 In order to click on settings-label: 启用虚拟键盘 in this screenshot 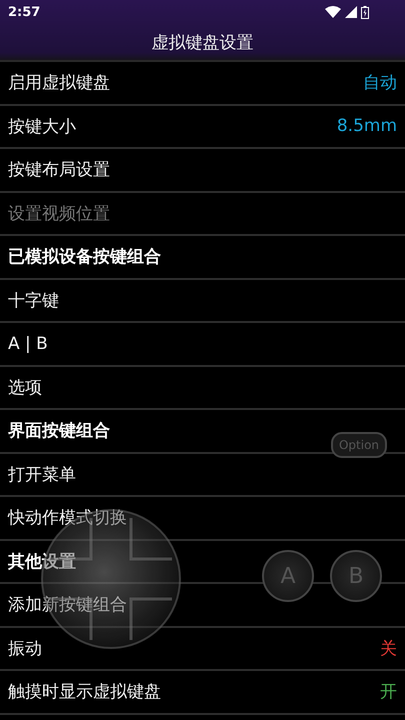, I will do `click(59, 83)`.